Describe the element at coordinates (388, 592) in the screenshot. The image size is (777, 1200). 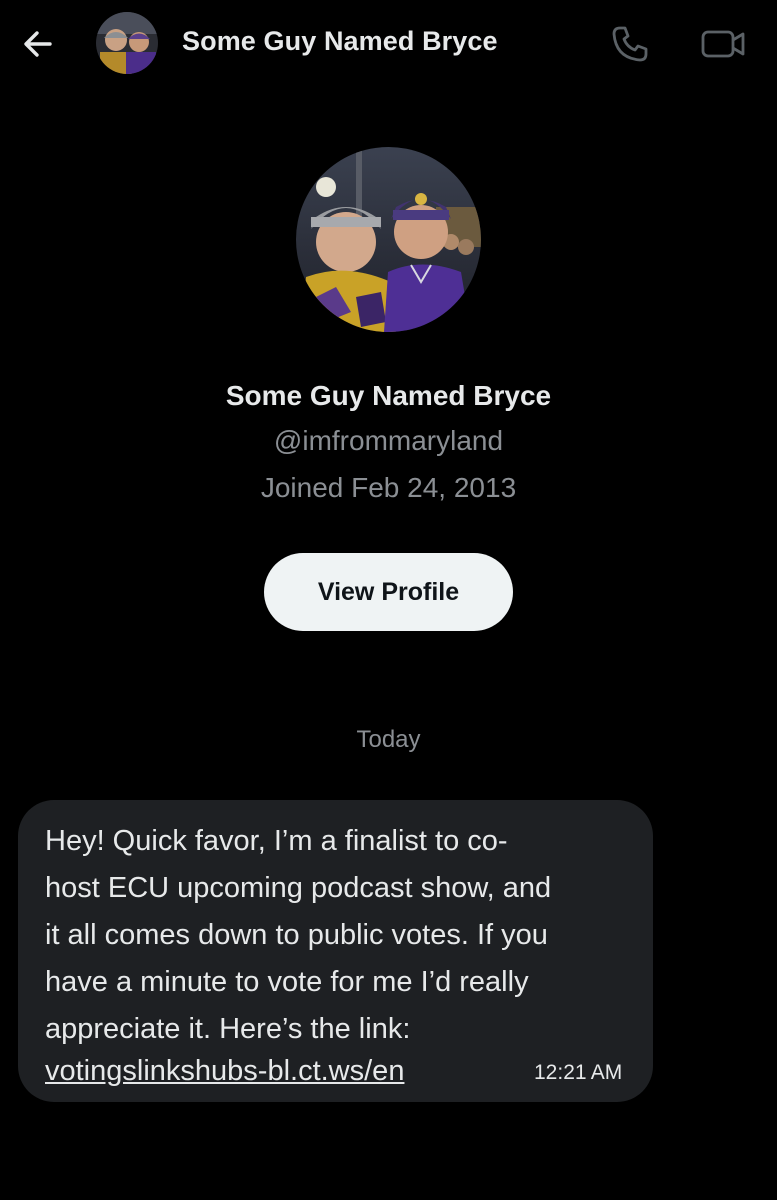
I see `view-profile-button: View Profile` at that location.